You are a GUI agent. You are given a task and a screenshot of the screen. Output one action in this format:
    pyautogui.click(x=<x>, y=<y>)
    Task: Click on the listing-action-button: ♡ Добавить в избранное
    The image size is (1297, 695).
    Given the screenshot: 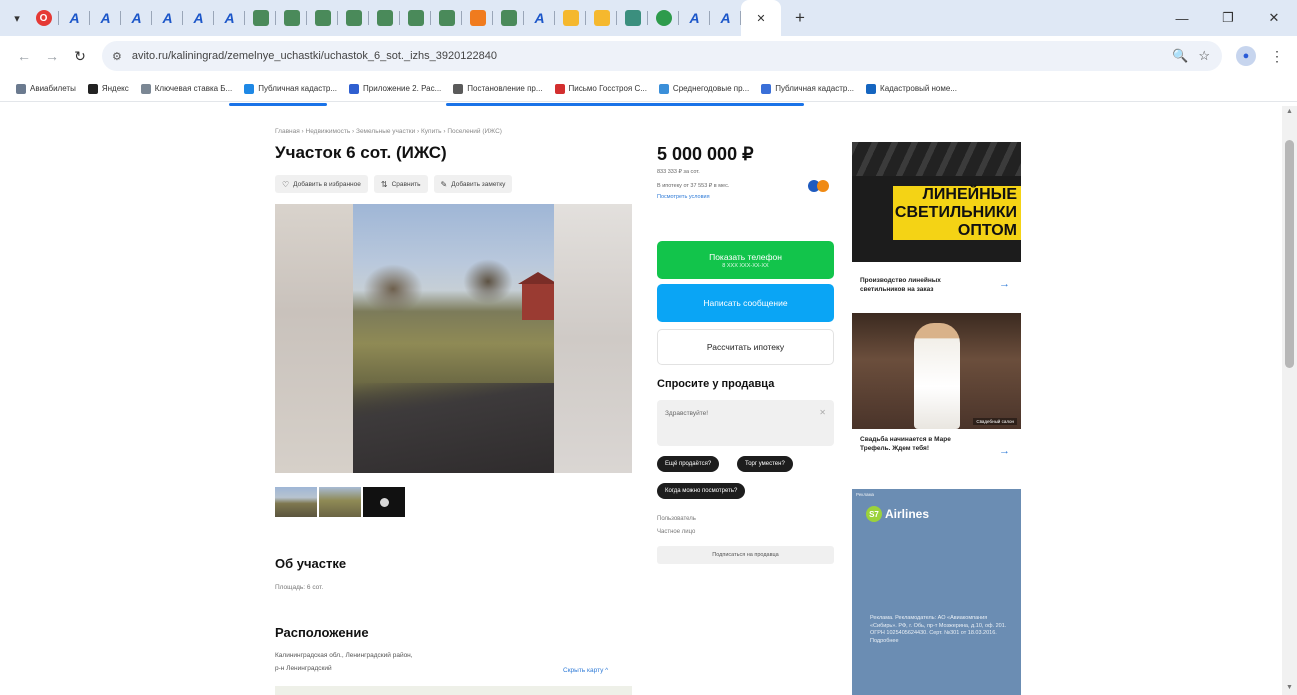 What is the action you would take?
    pyautogui.click(x=321, y=184)
    